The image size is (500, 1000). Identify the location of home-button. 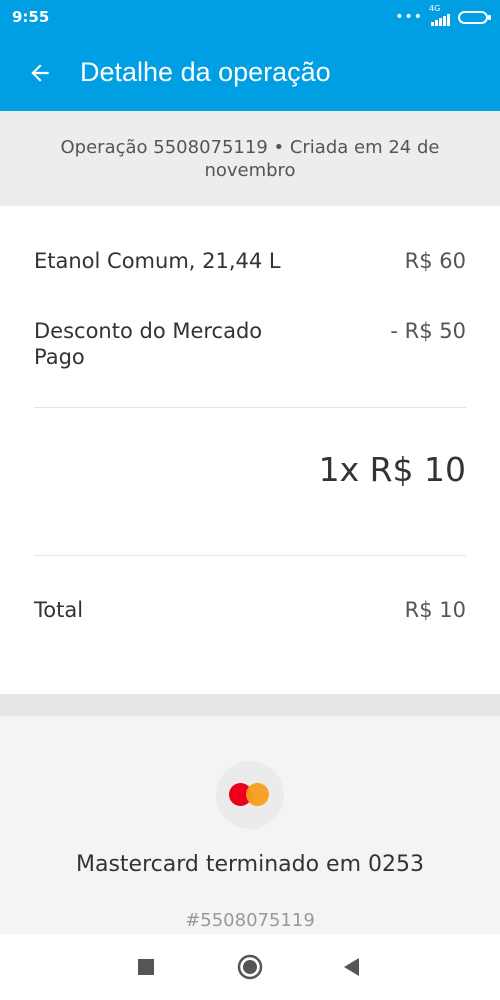
(250, 967).